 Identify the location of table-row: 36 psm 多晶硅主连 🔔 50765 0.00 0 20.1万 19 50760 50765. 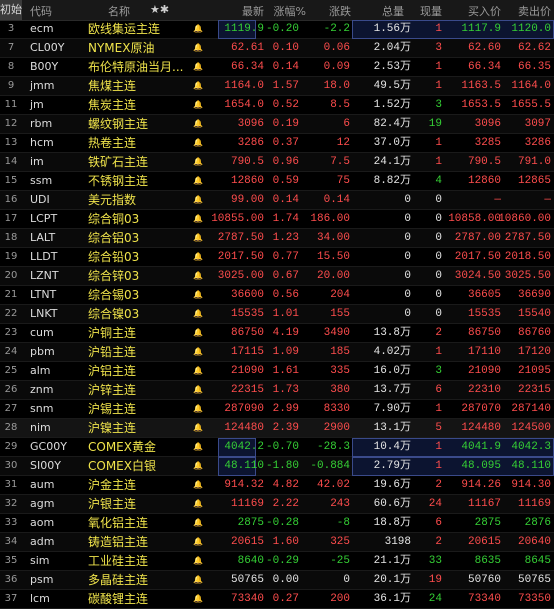
(277, 580).